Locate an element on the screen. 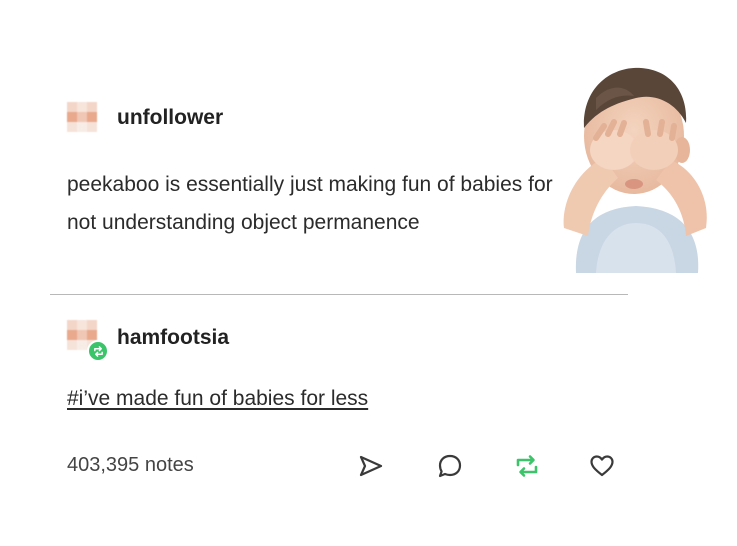 This screenshot has width=737, height=546. username-reblogger: hamfootsia is located at coordinates (173, 338).